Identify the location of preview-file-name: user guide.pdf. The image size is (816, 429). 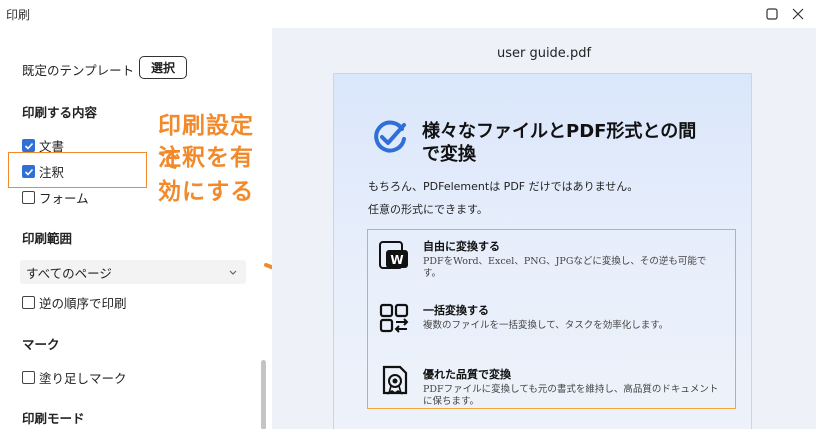
(544, 53).